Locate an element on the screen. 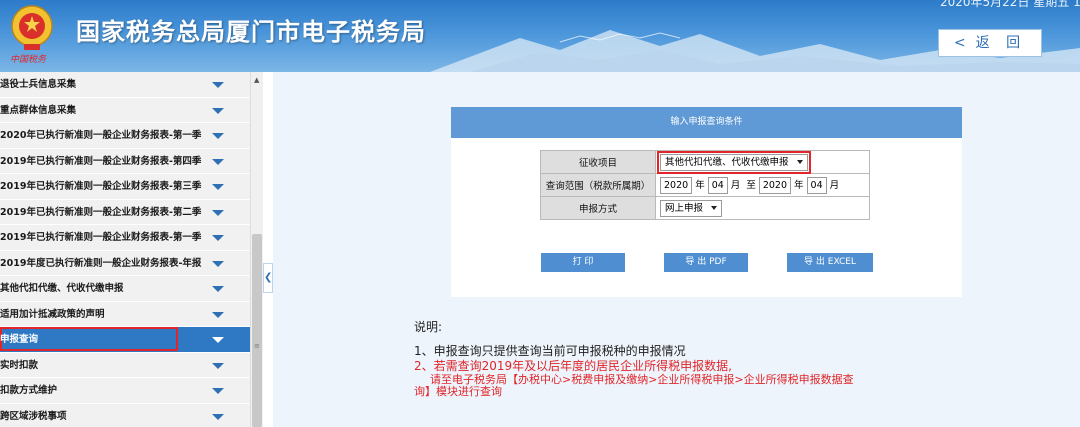 This screenshot has width=1080, height=427. sidebar-item-veteran-info: 退役士兵信息采集 is located at coordinates (125, 85).